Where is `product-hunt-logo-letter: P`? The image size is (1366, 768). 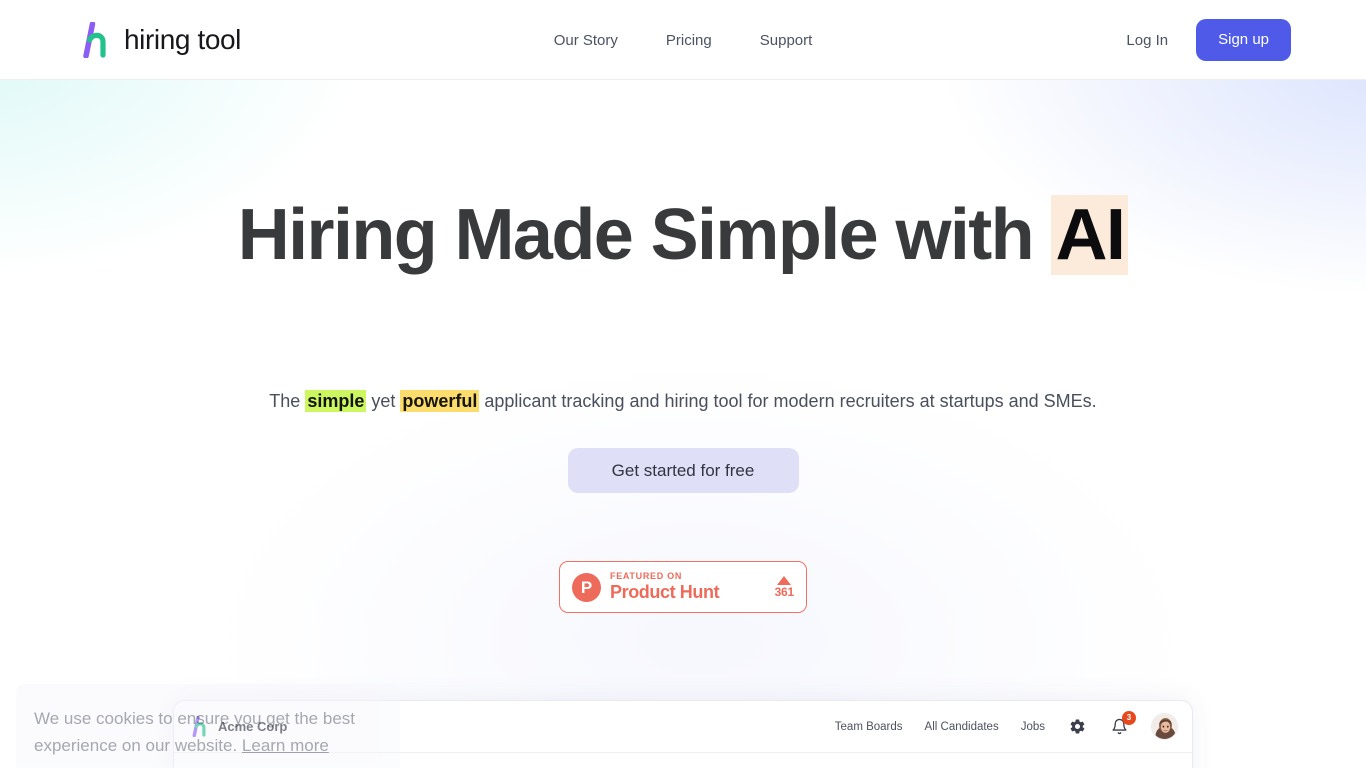
product-hunt-logo-letter: P is located at coordinates (586, 587).